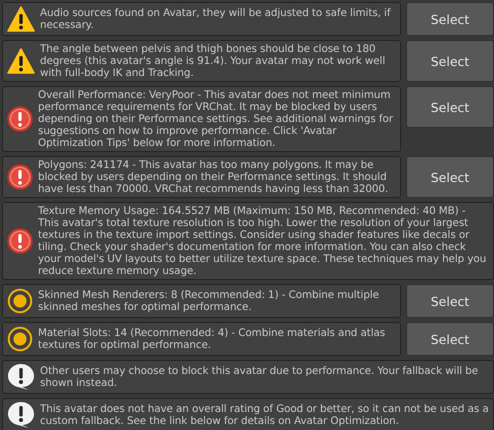 The height and width of the screenshot is (430, 494). What do you see at coordinates (213, 61) in the screenshot?
I see `message-text: The angle between pelvis and thigh bones should be close to 180 degrees (this avatar's angle is 91.4). Your avatar may not work well with full-body IK and Tracking.` at bounding box center [213, 61].